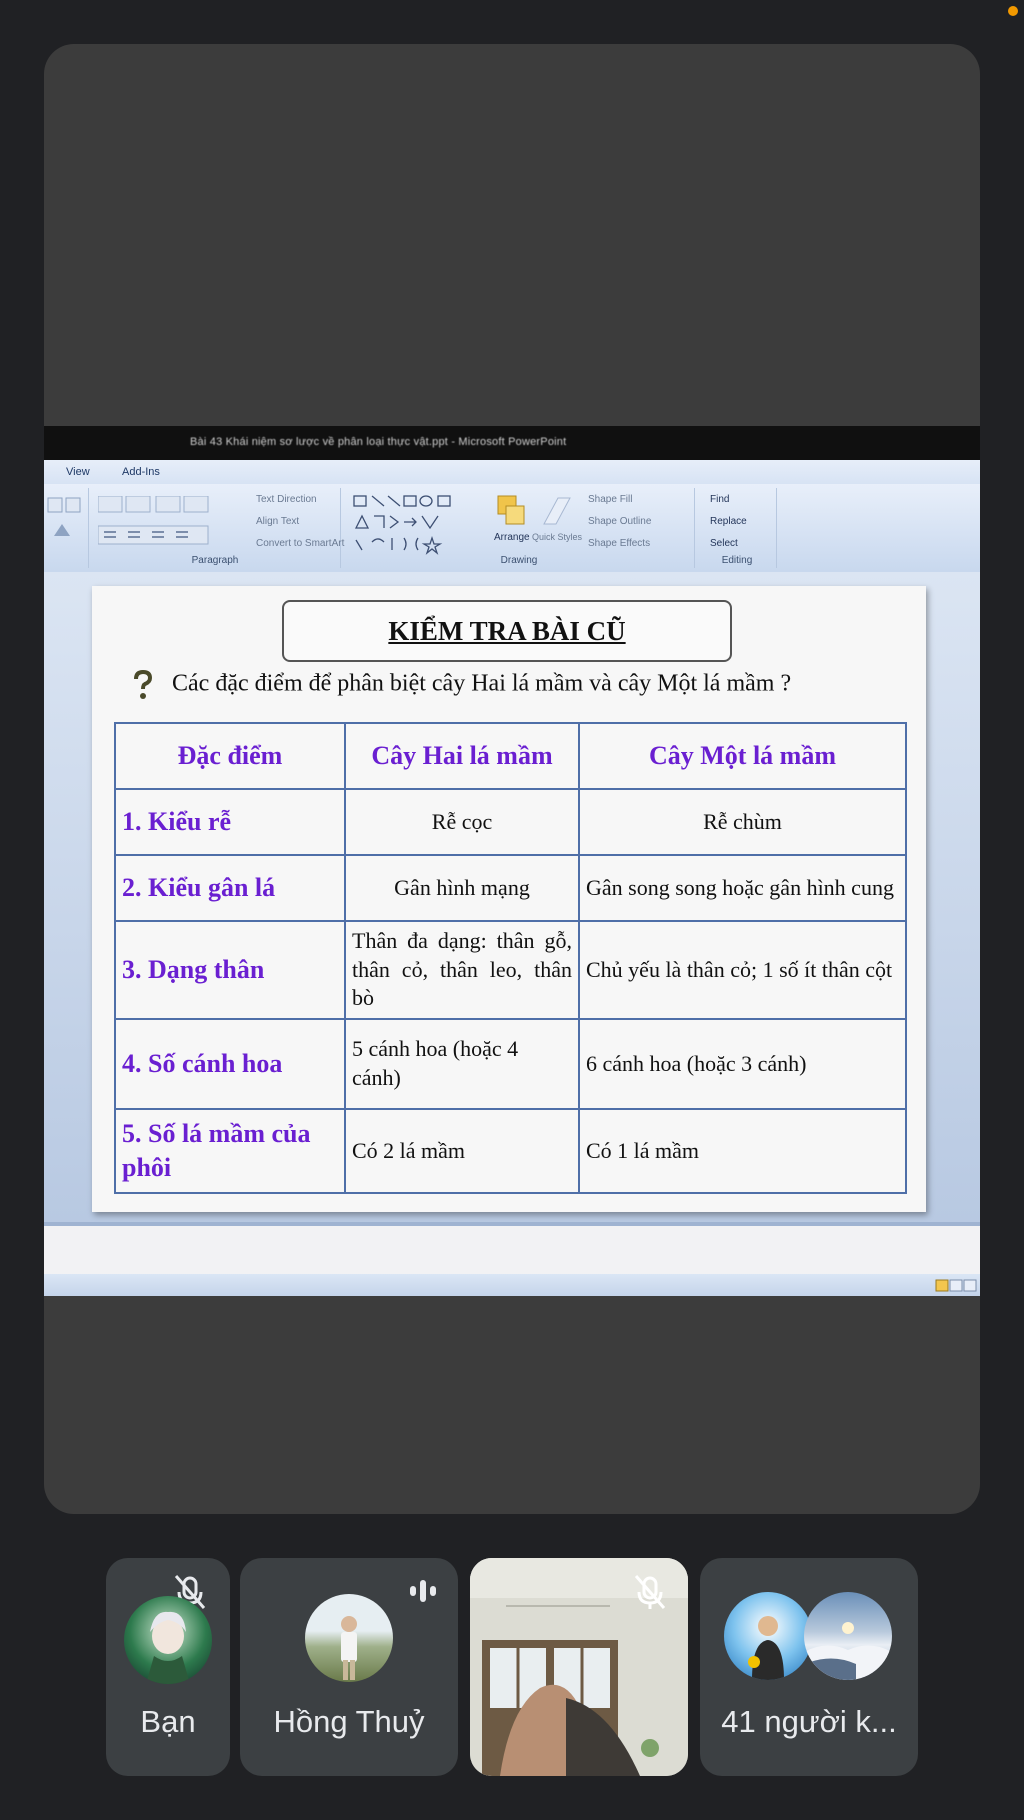 This screenshot has height=1820, width=1024. What do you see at coordinates (300, 543) in the screenshot?
I see `convert-smartart-button: Convert to SmartArt` at bounding box center [300, 543].